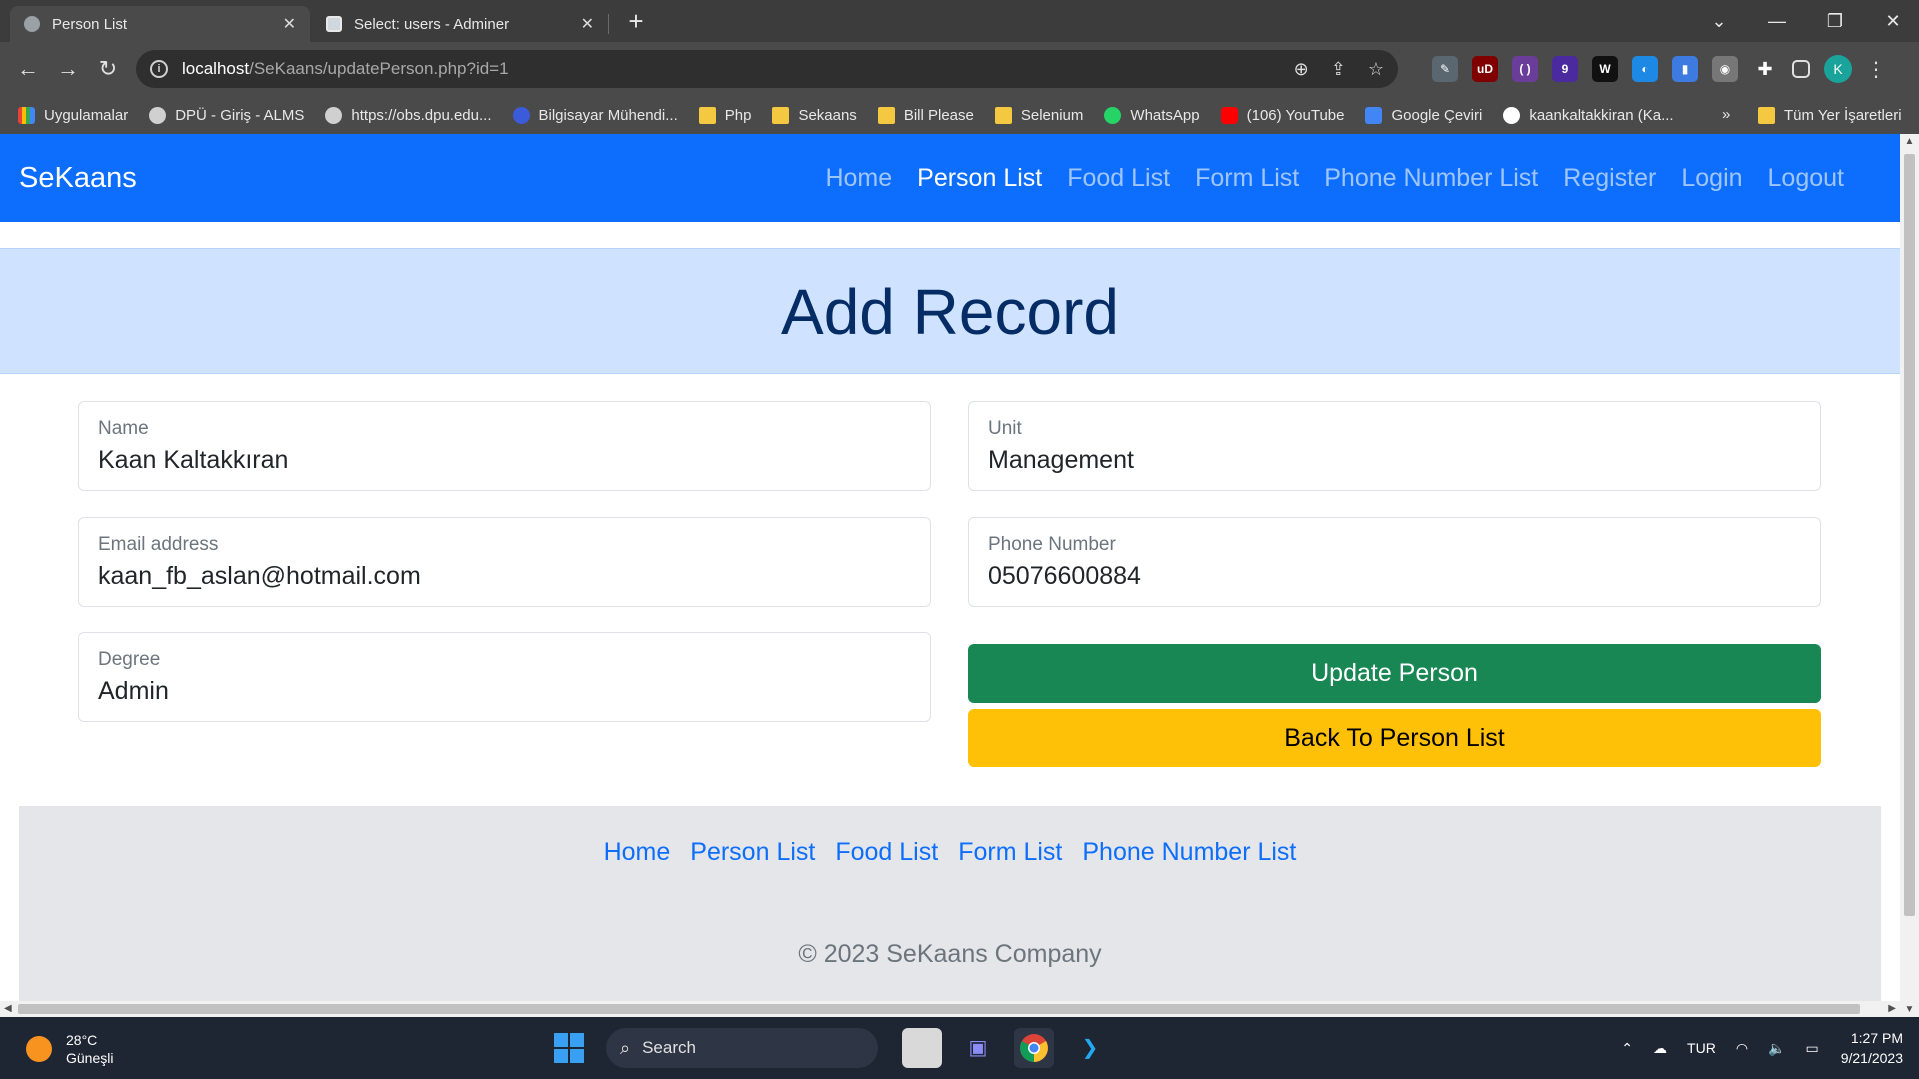 The height and width of the screenshot is (1079, 1919). What do you see at coordinates (1838, 69) in the screenshot?
I see `profile-avatar: K` at bounding box center [1838, 69].